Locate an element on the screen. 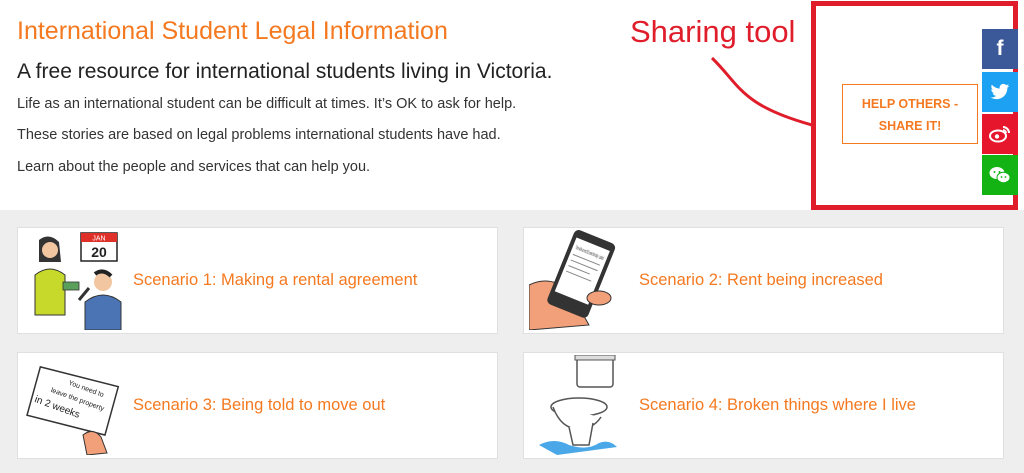 The image size is (1024, 473). twitter-icon is located at coordinates (1000, 91).